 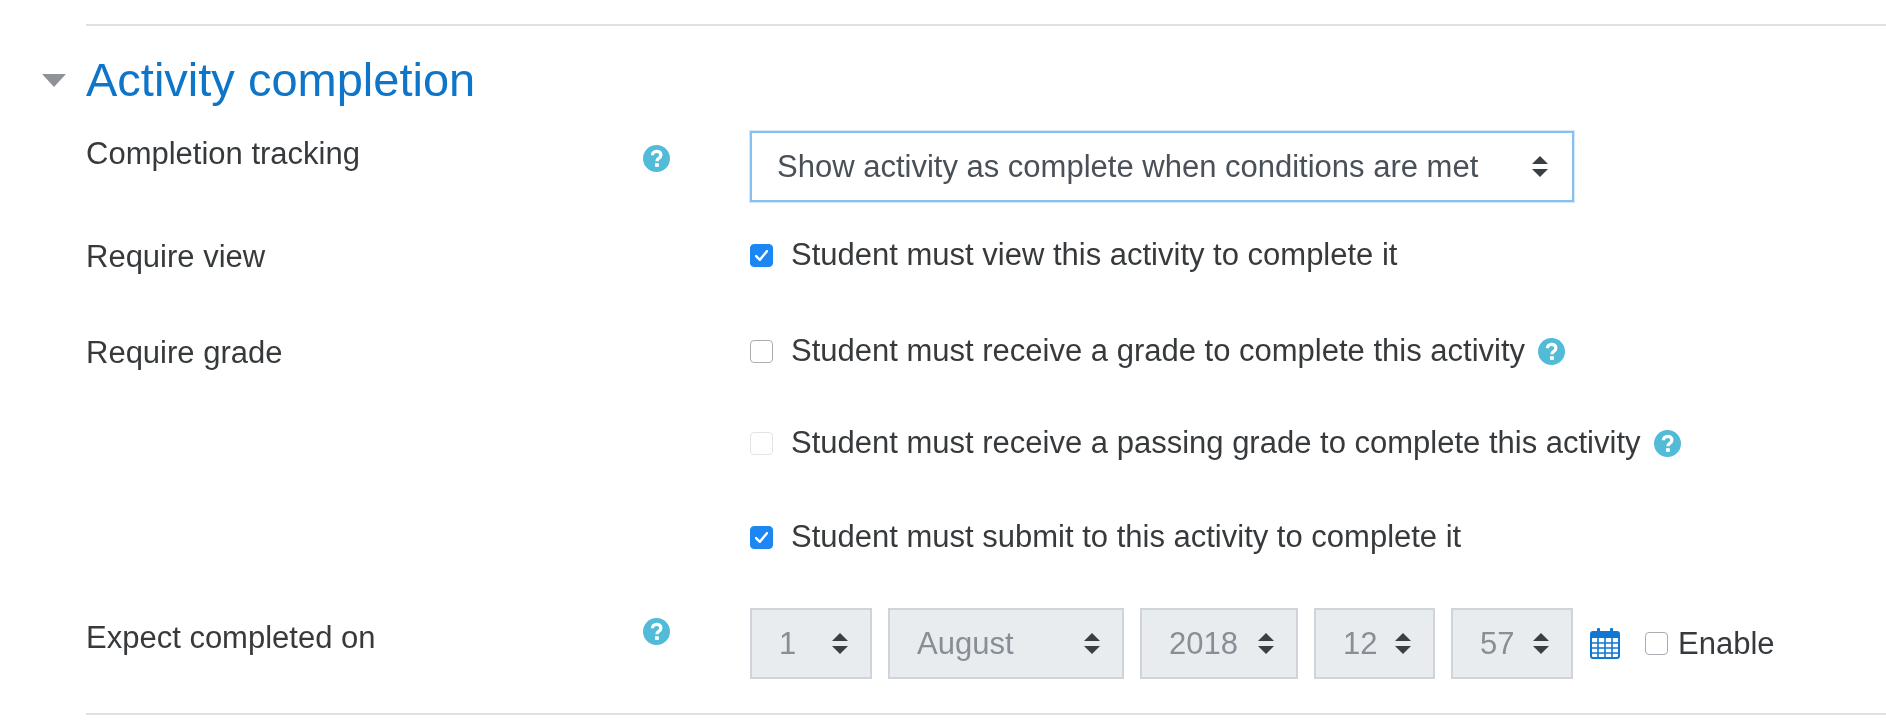 What do you see at coordinates (1605, 643) in the screenshot?
I see `calendar-icon` at bounding box center [1605, 643].